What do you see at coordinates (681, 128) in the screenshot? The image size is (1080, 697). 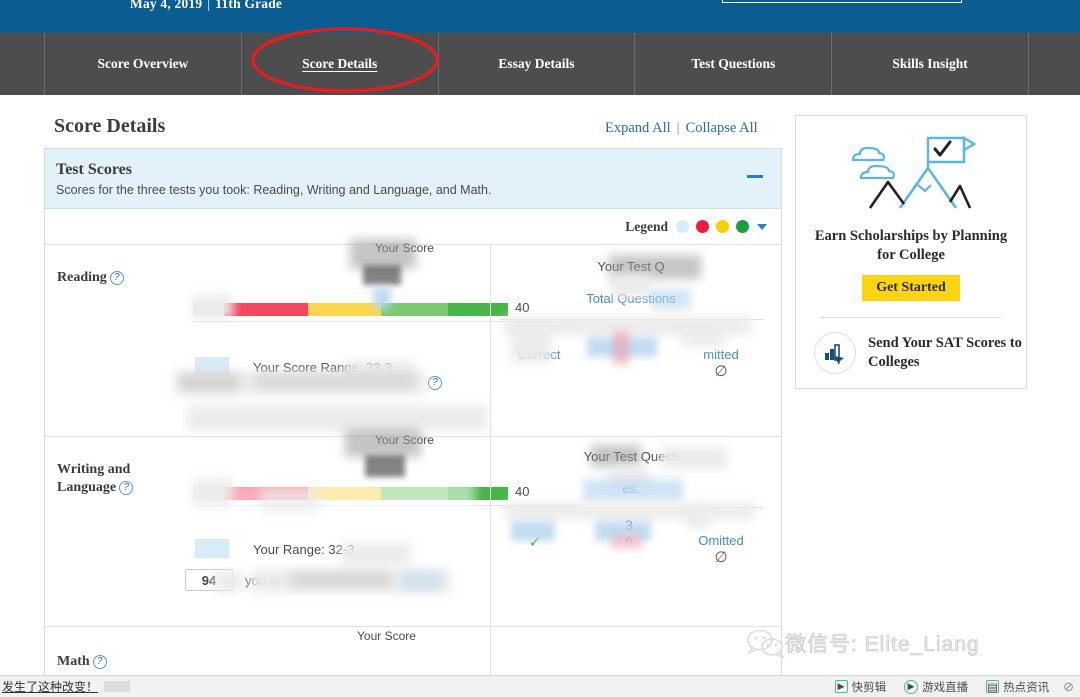 I see `expand-collapse-controls: Expand All | Collapse All` at bounding box center [681, 128].